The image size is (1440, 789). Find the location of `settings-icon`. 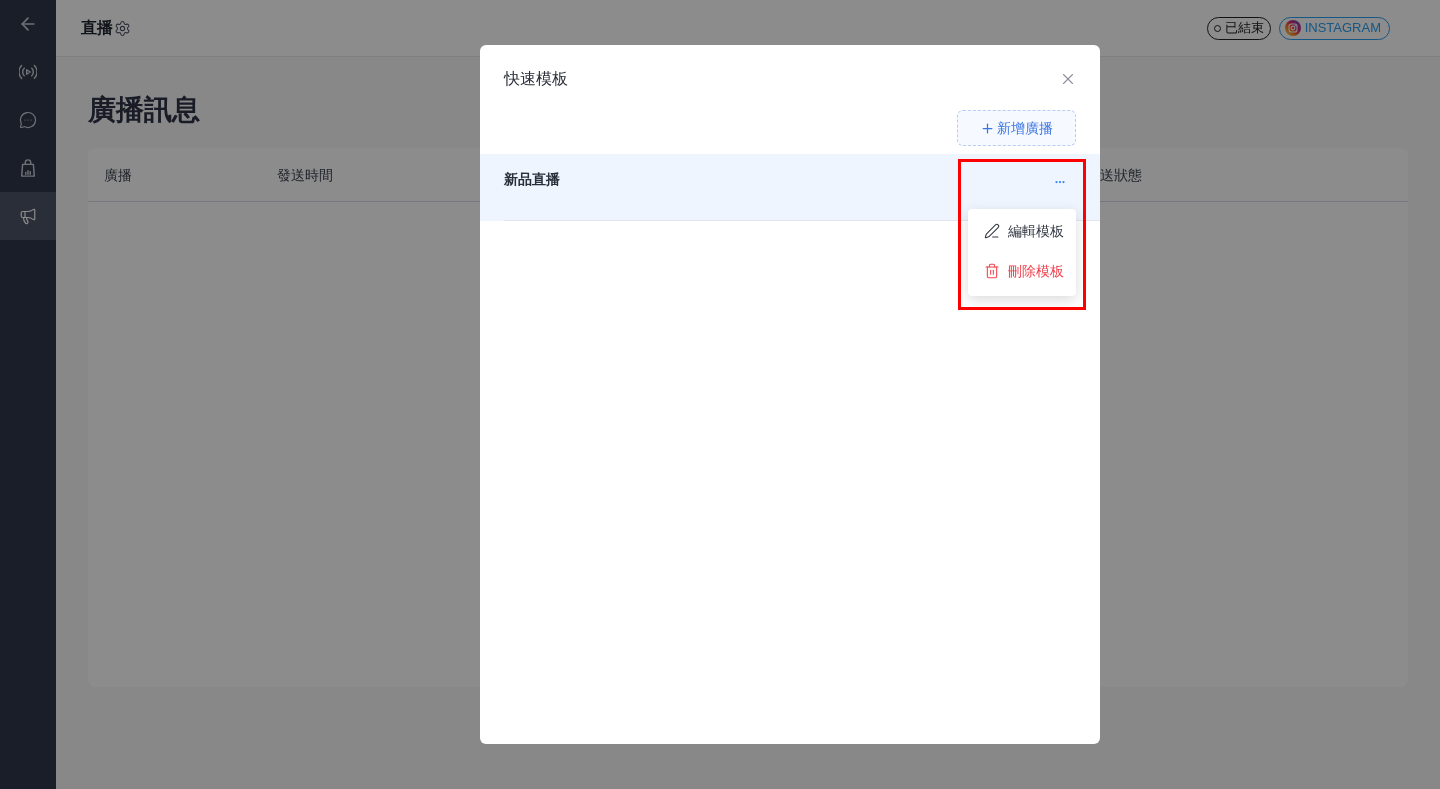

settings-icon is located at coordinates (122, 28).